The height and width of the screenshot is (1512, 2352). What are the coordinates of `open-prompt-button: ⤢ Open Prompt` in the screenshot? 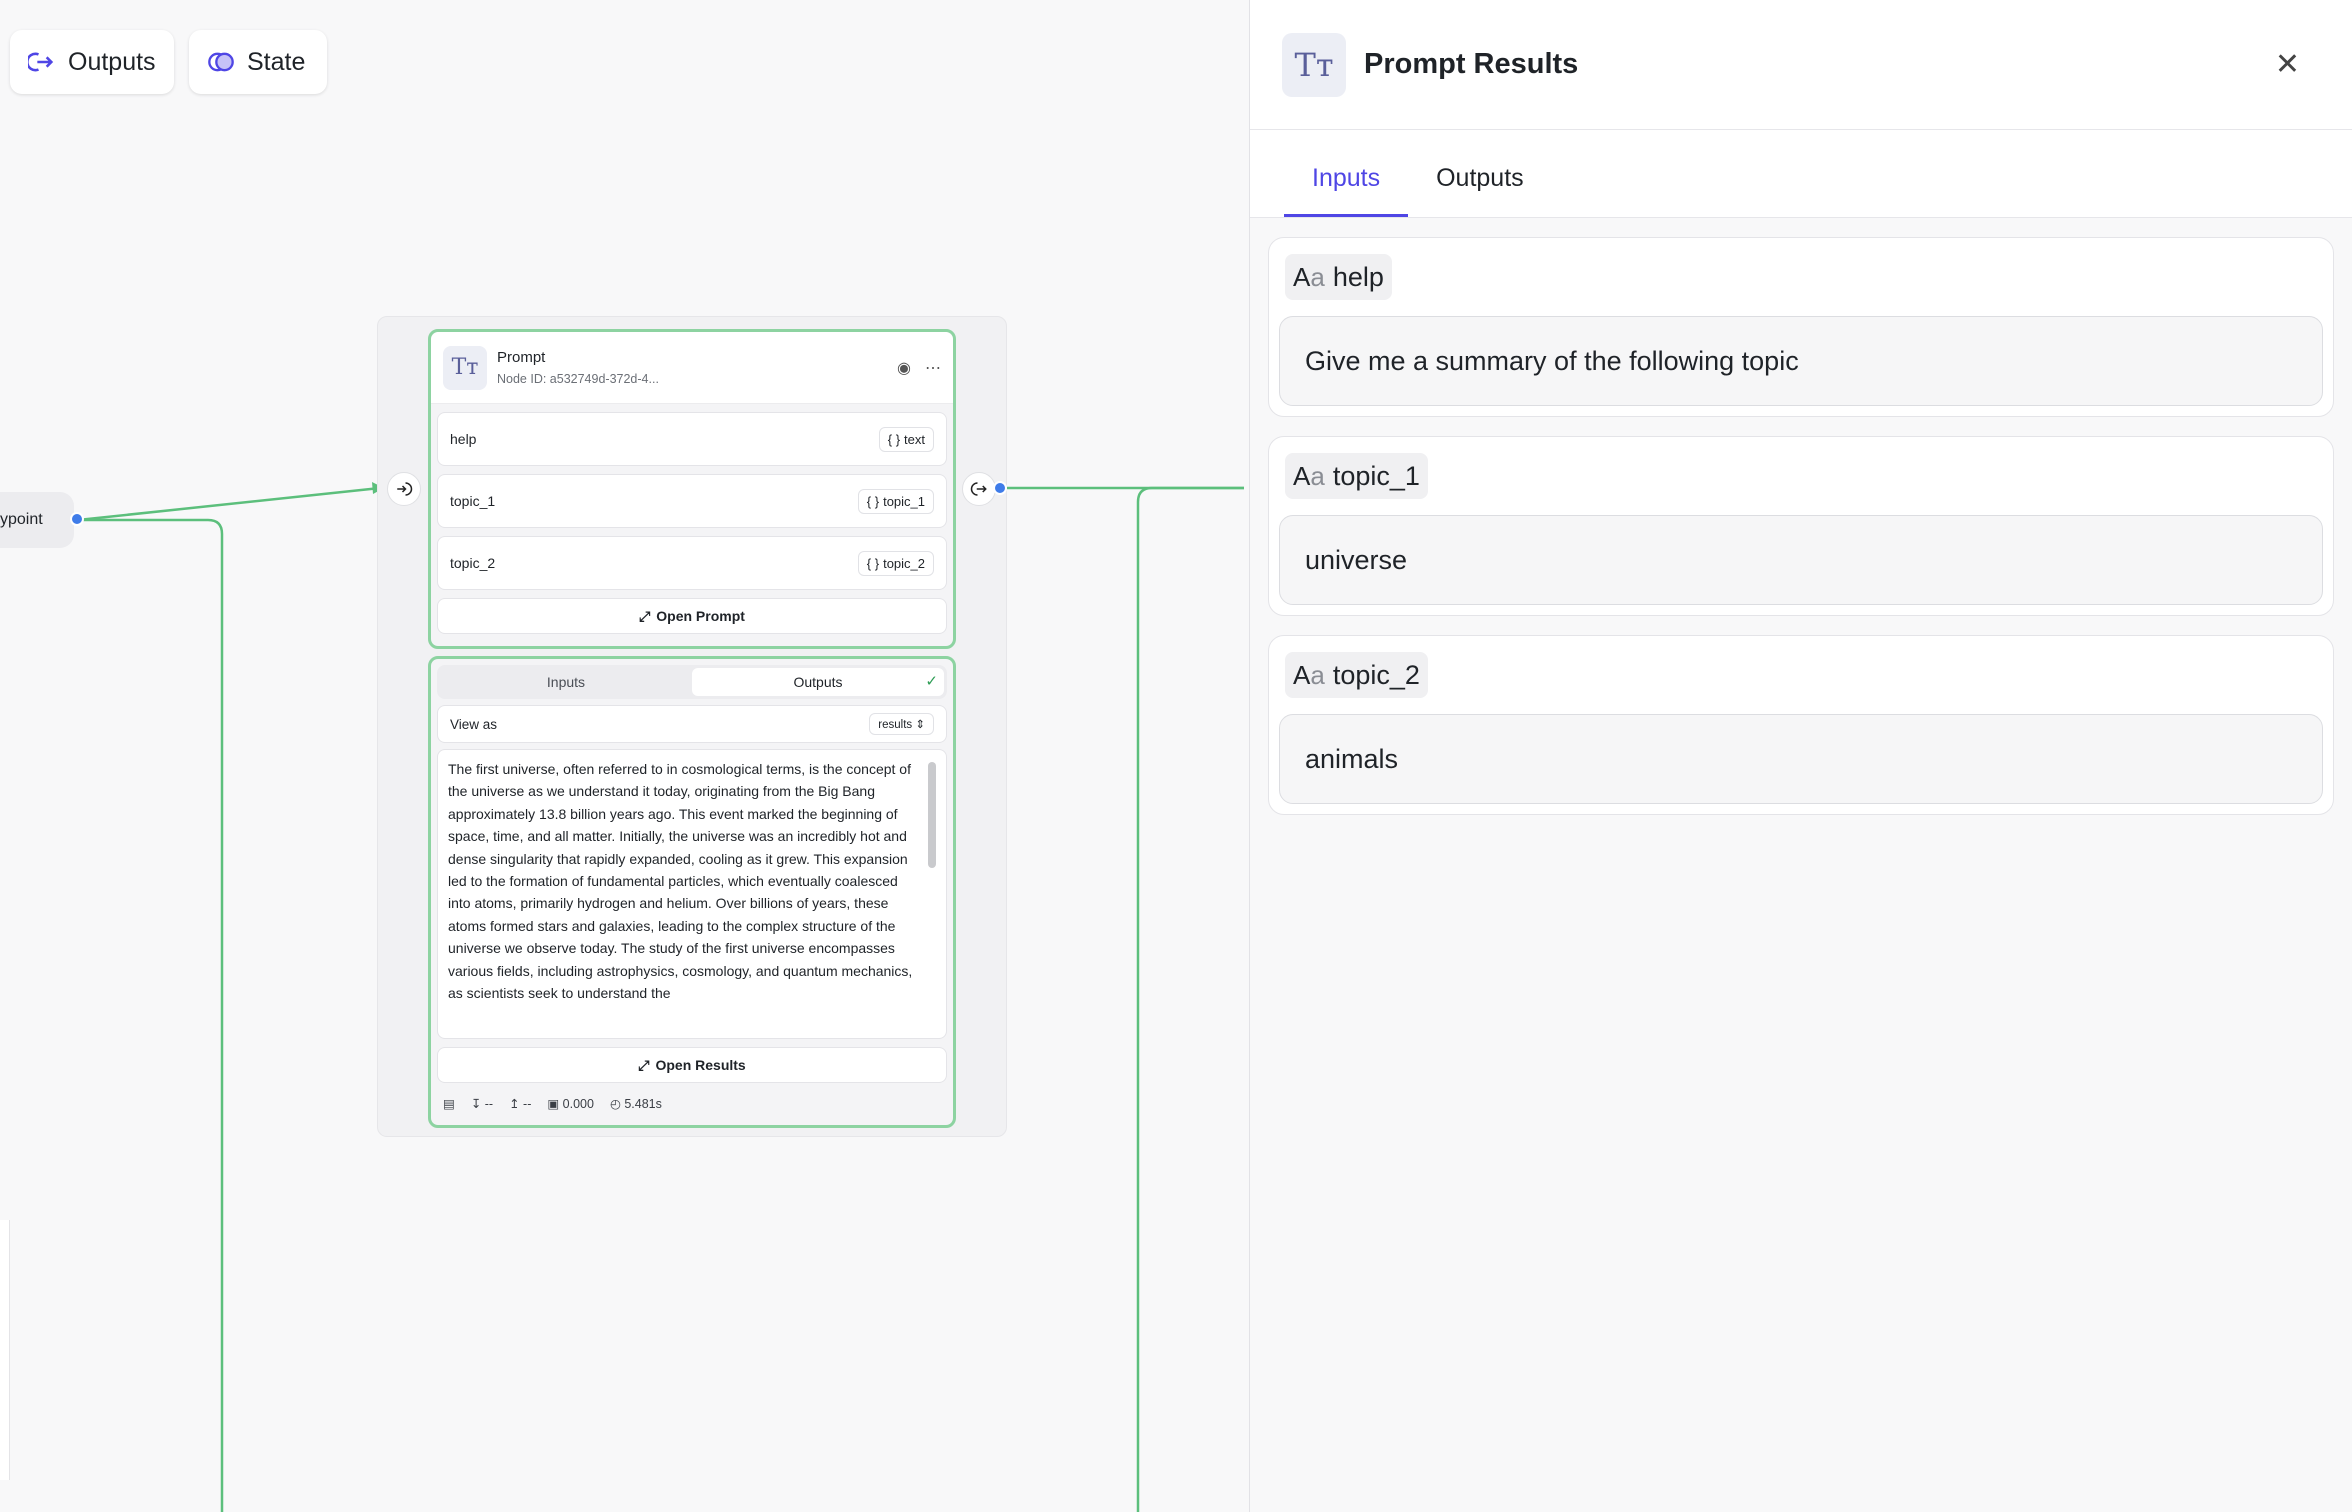 It's located at (692, 616).